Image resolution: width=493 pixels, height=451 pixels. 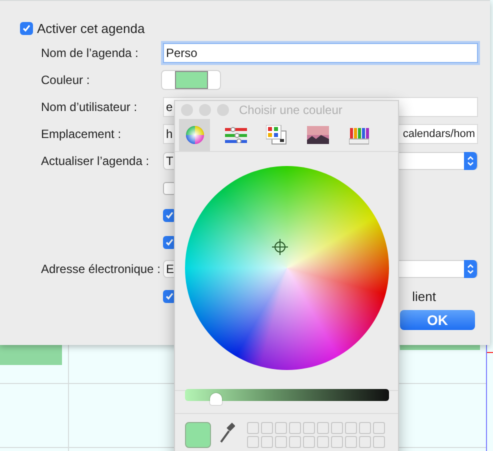 What do you see at coordinates (66, 80) in the screenshot?
I see `field-label: Couleur :` at bounding box center [66, 80].